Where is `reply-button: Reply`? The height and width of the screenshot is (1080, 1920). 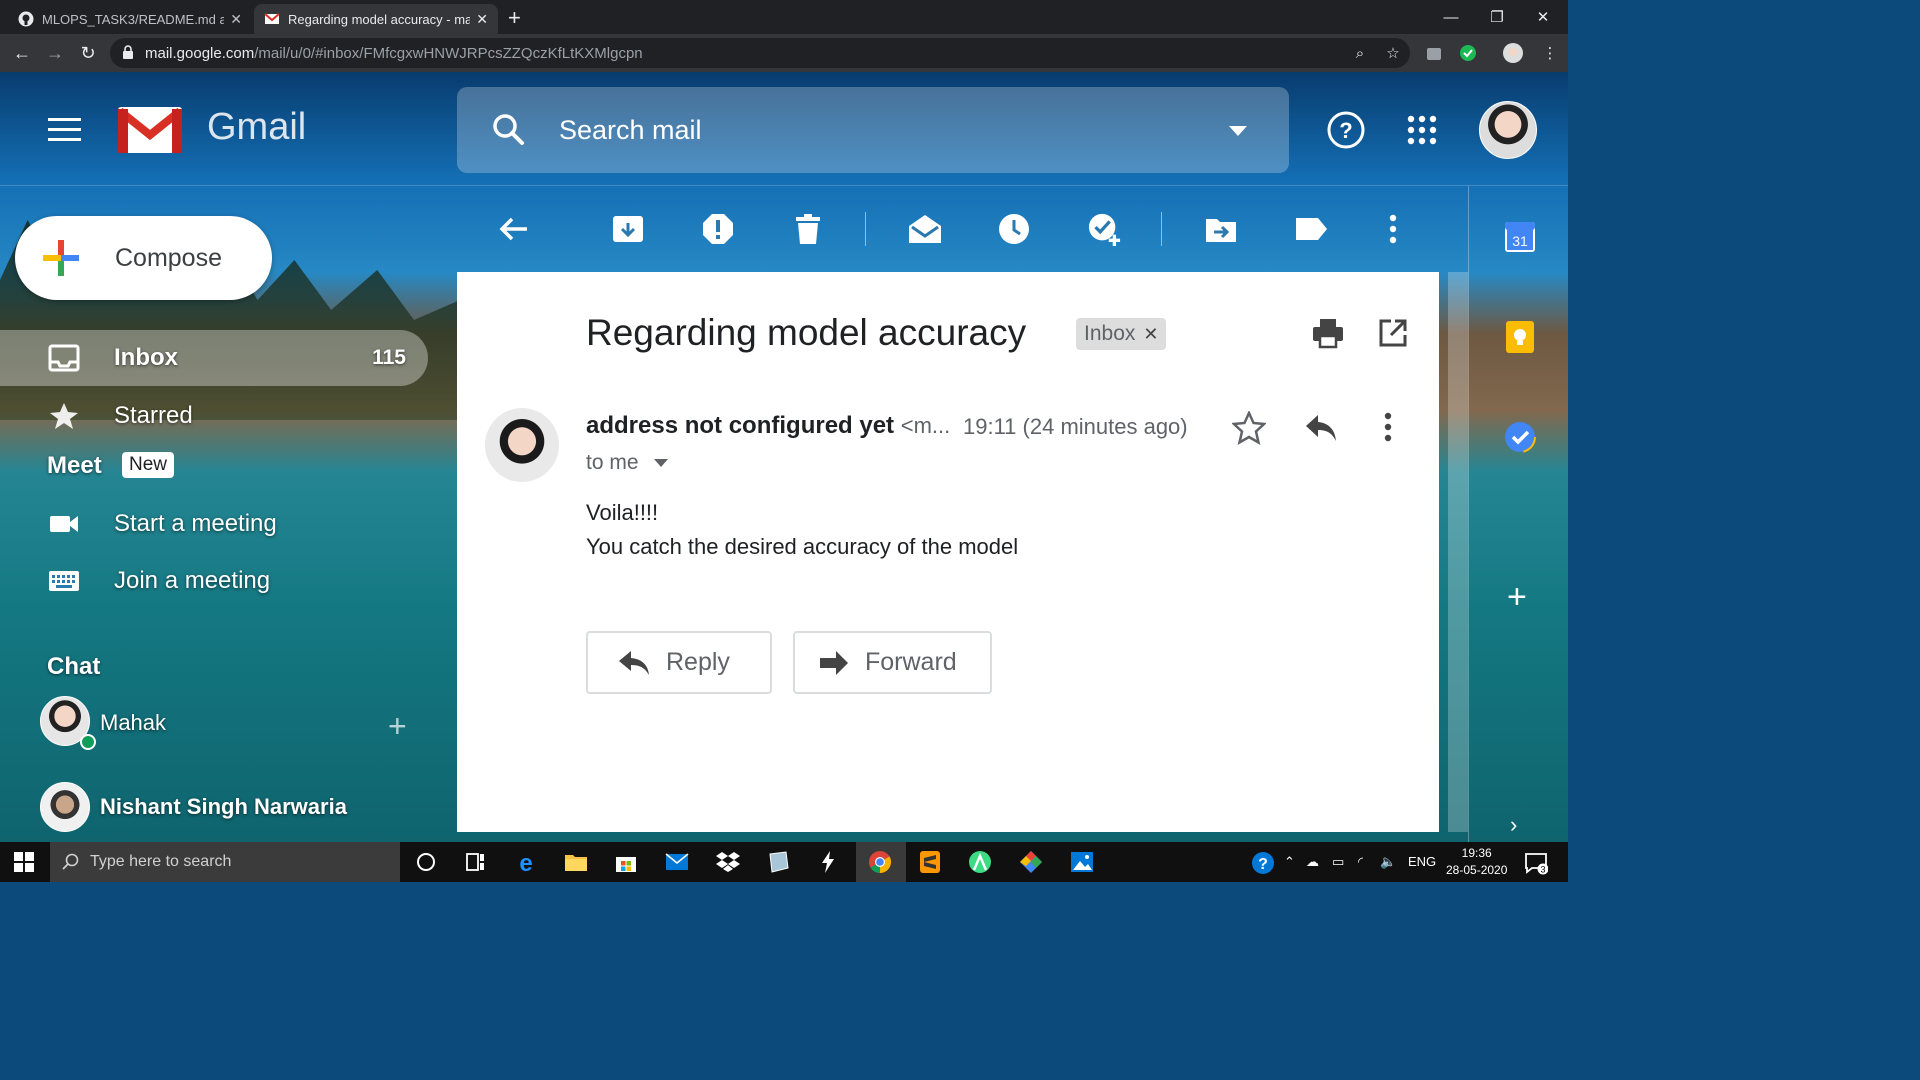 reply-button: Reply is located at coordinates (679, 662).